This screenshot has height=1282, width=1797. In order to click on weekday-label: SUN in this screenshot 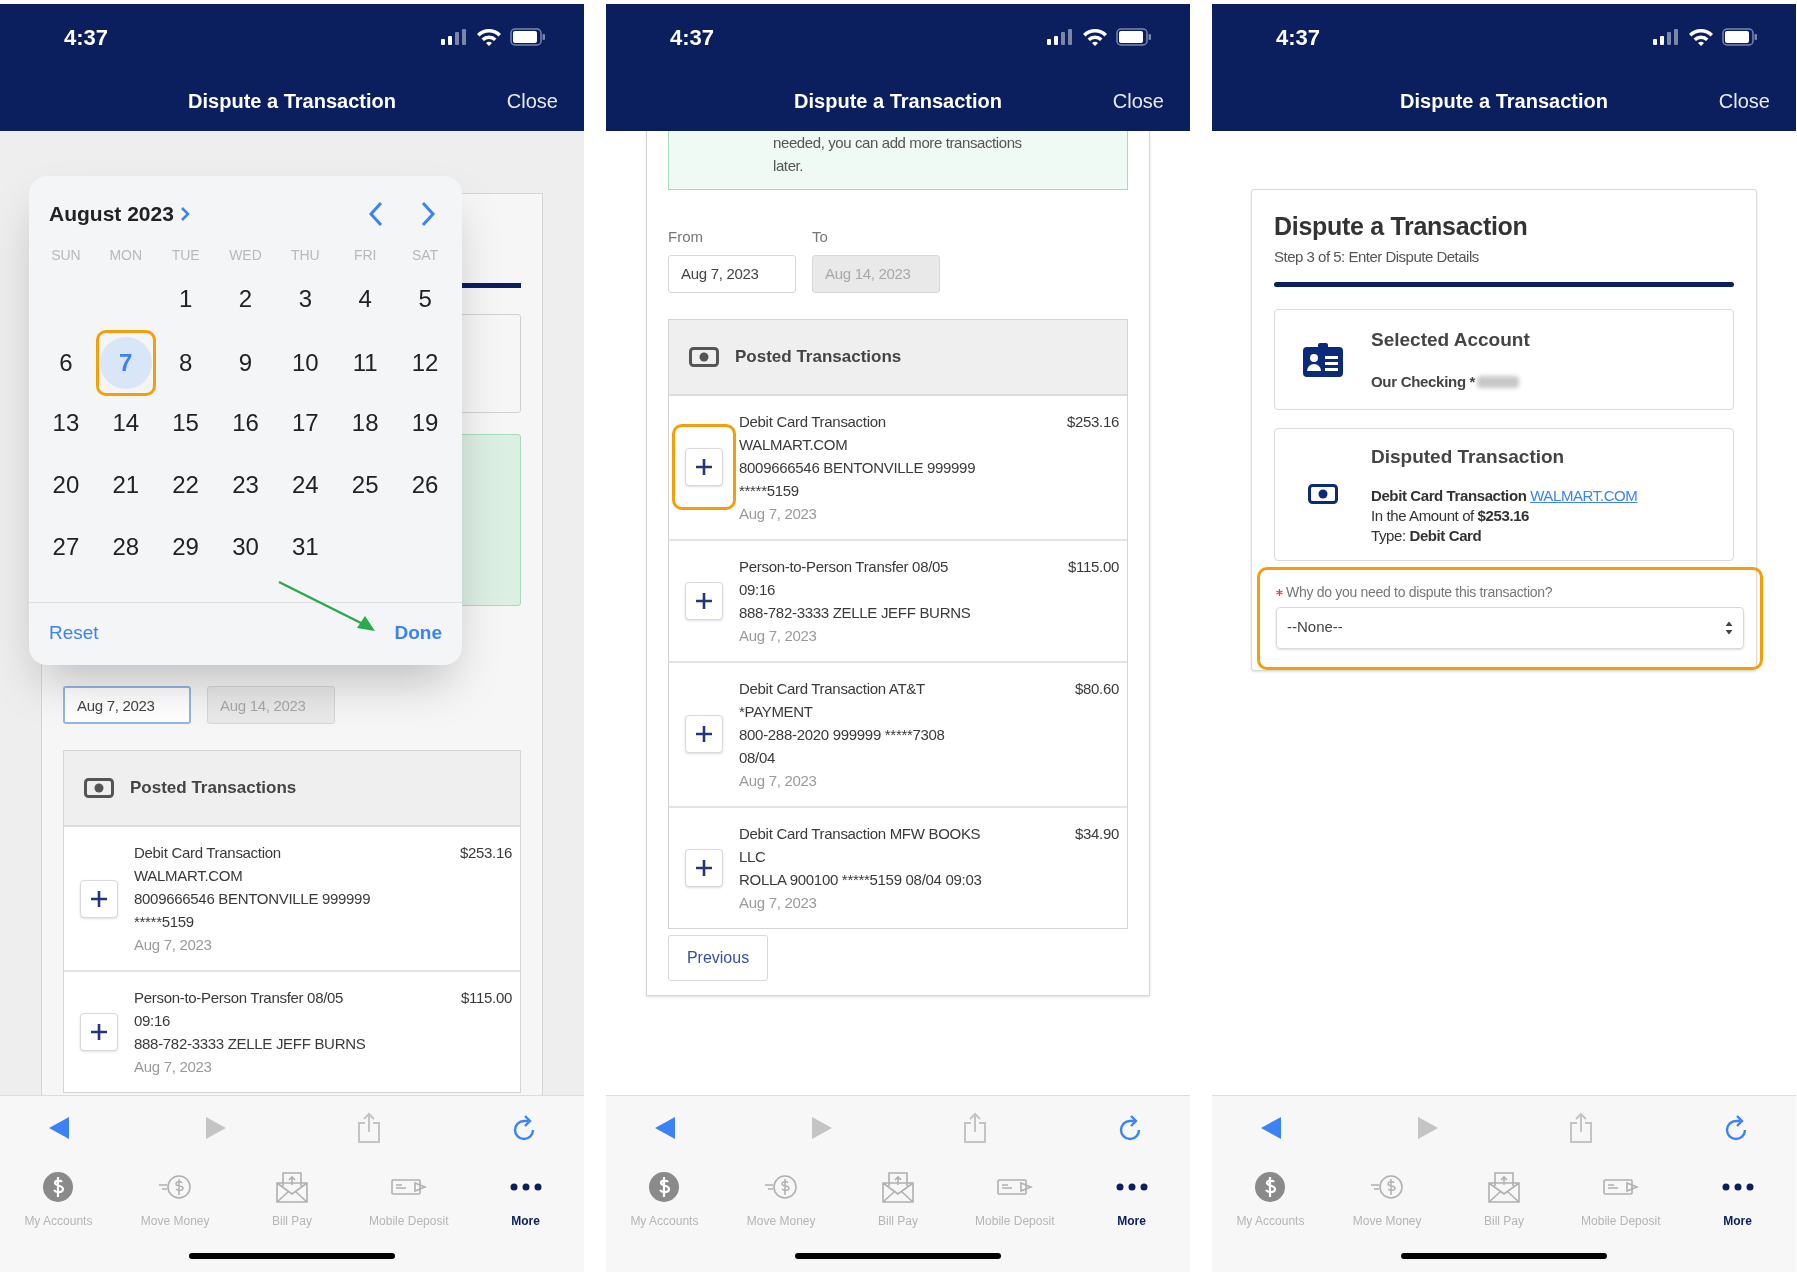, I will do `click(66, 255)`.